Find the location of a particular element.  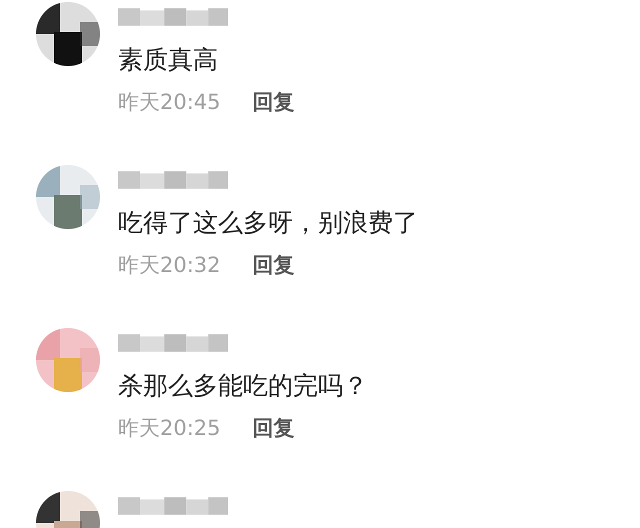

comment-time: 昨天20:45 is located at coordinates (169, 102).